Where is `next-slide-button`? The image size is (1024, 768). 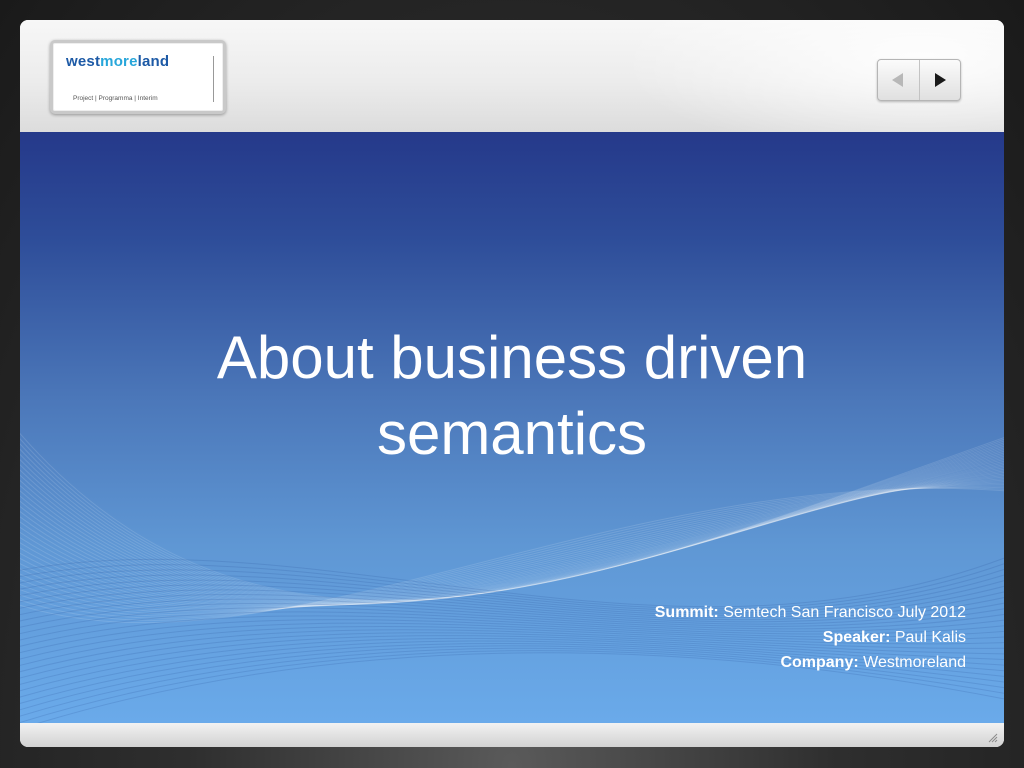
next-slide-button is located at coordinates (940, 80).